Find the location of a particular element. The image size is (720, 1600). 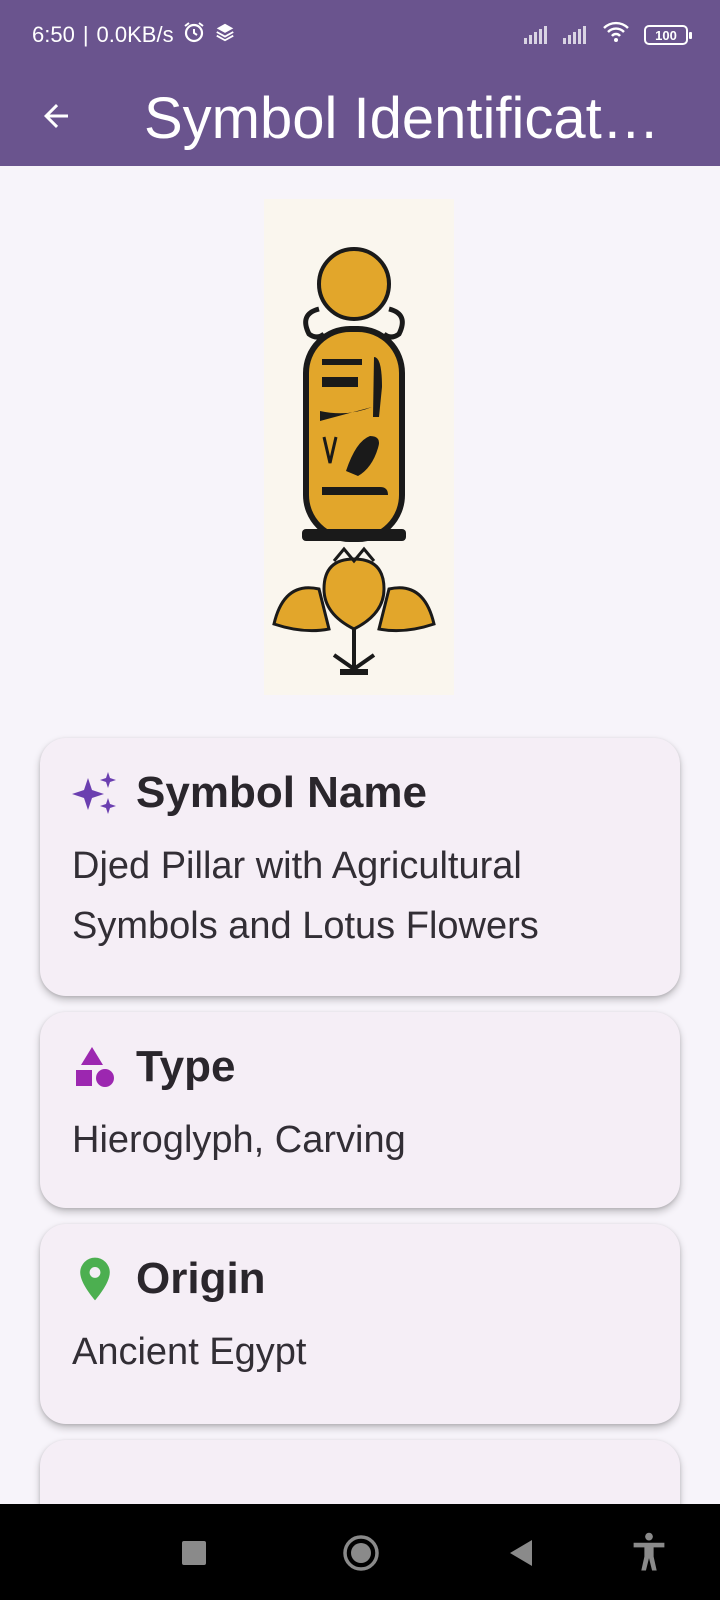

status-left: 6:50 | 0.0KB/s is located at coordinates (134, 35).